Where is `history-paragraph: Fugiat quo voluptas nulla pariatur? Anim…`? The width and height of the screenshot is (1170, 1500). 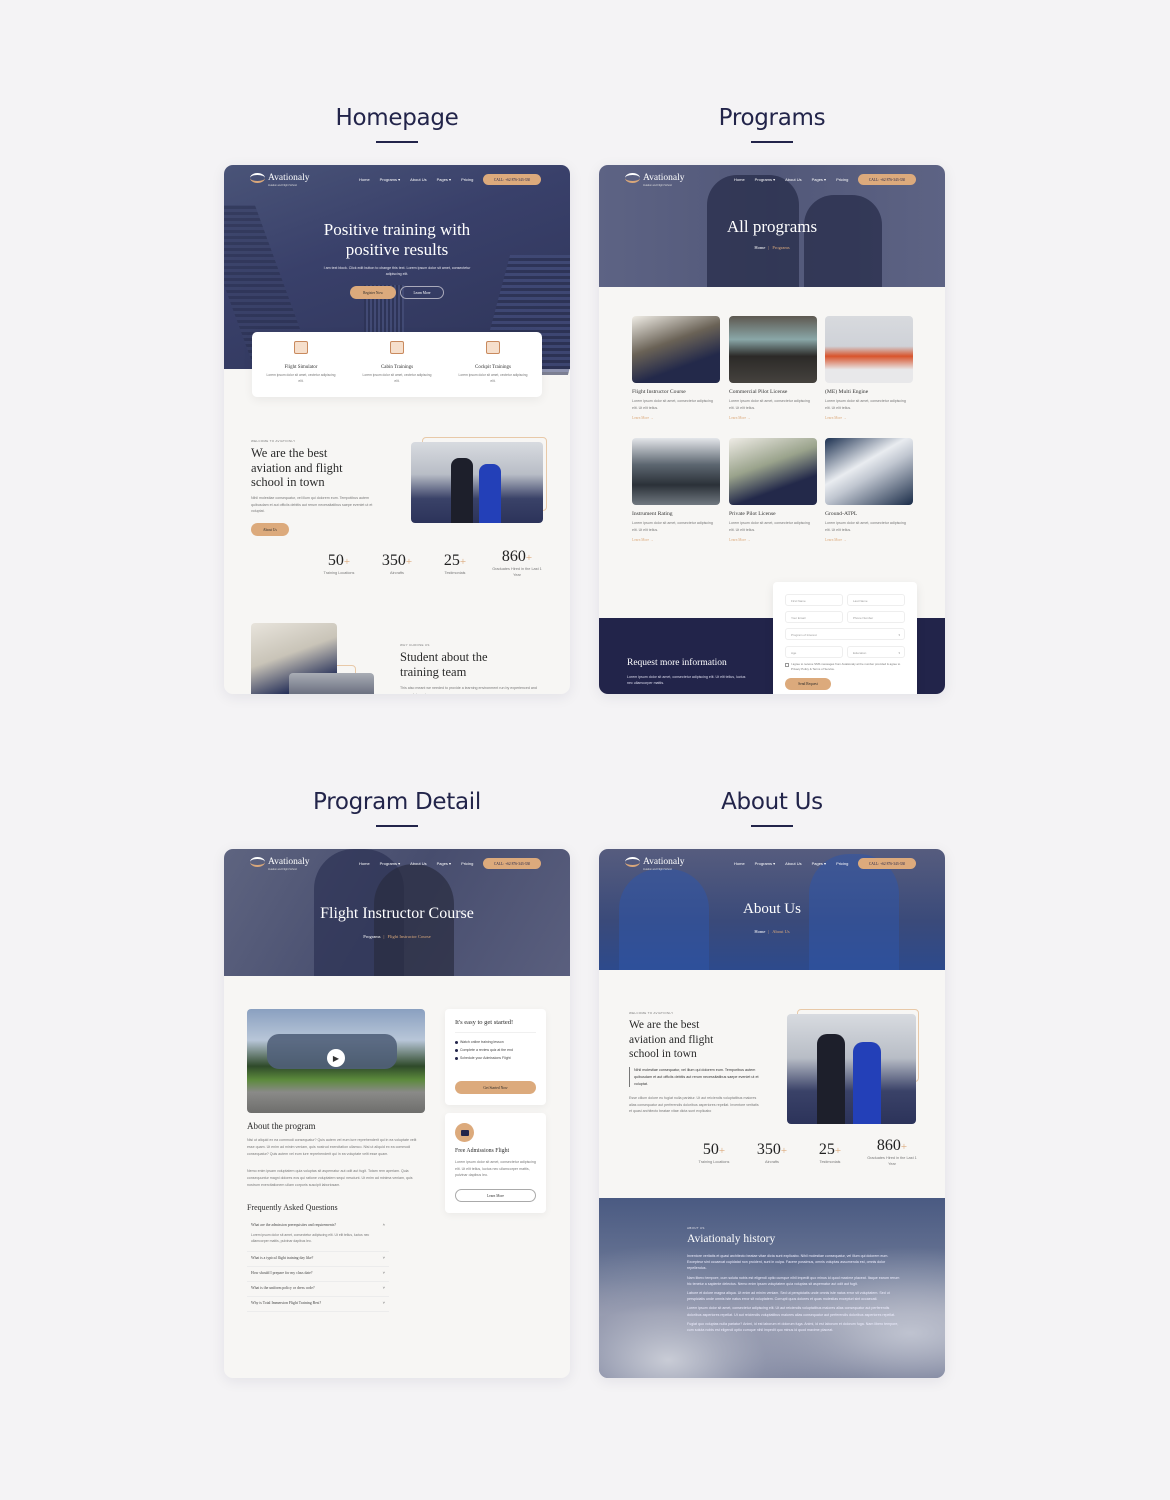
history-paragraph: Fugiat quo voluptas nulla pariatur? Anim… is located at coordinates (793, 1327).